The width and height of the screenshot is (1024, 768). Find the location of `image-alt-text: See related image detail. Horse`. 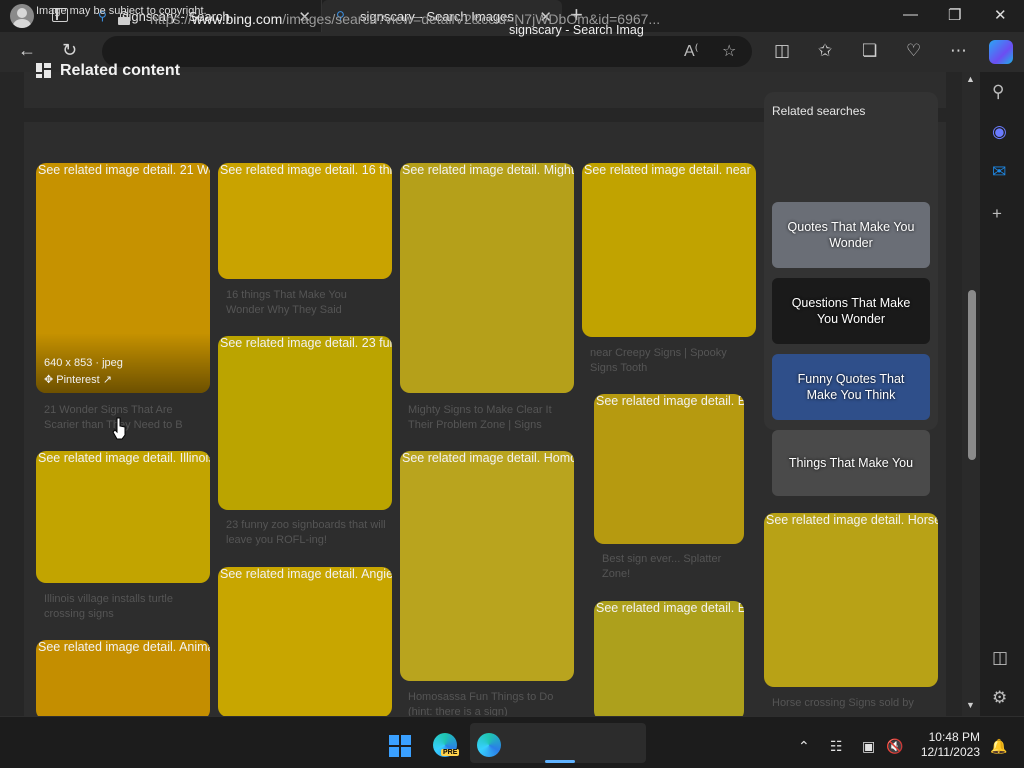

image-alt-text: See related image detail. Horse is located at coordinates (852, 520).